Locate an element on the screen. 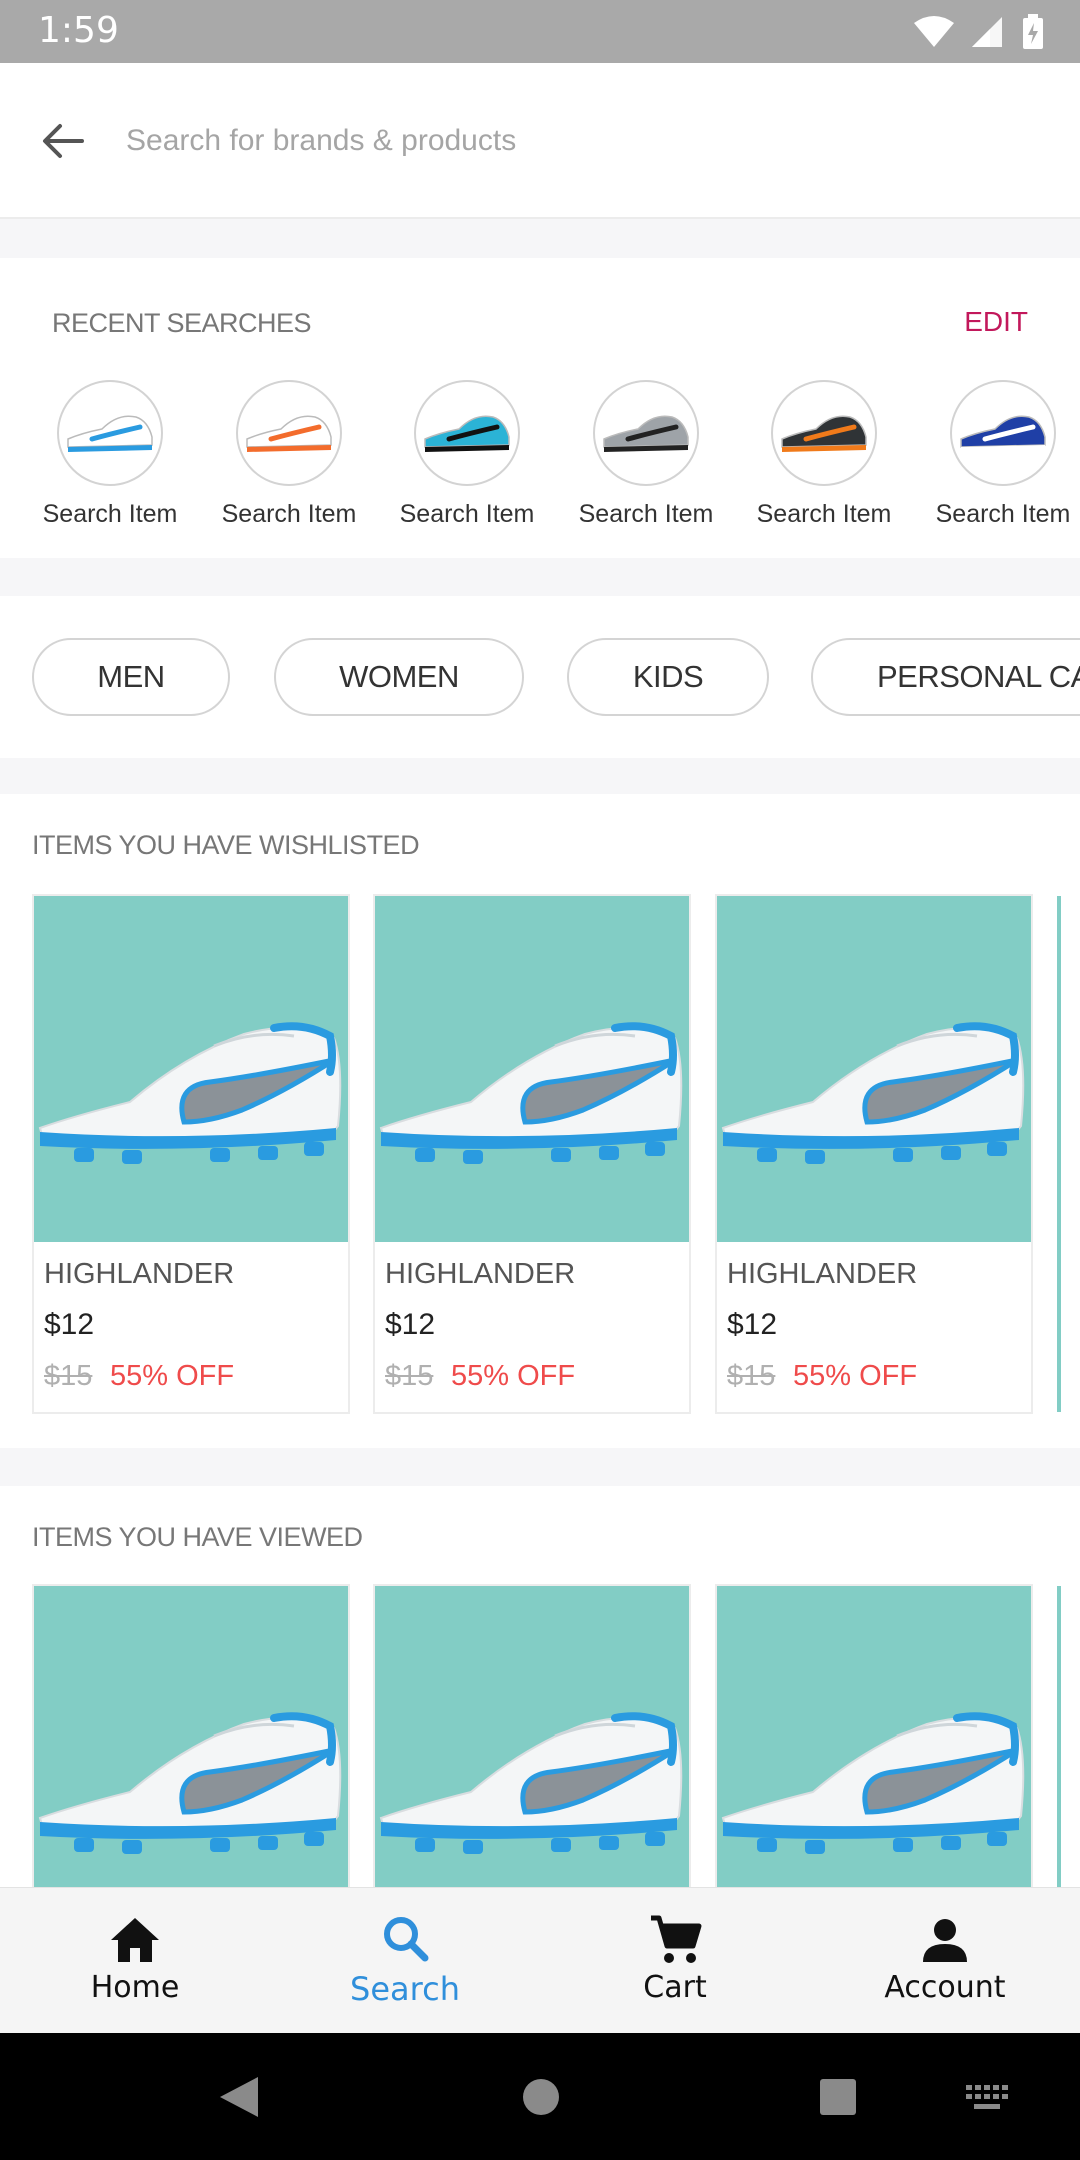  account-icon is located at coordinates (945, 1940).